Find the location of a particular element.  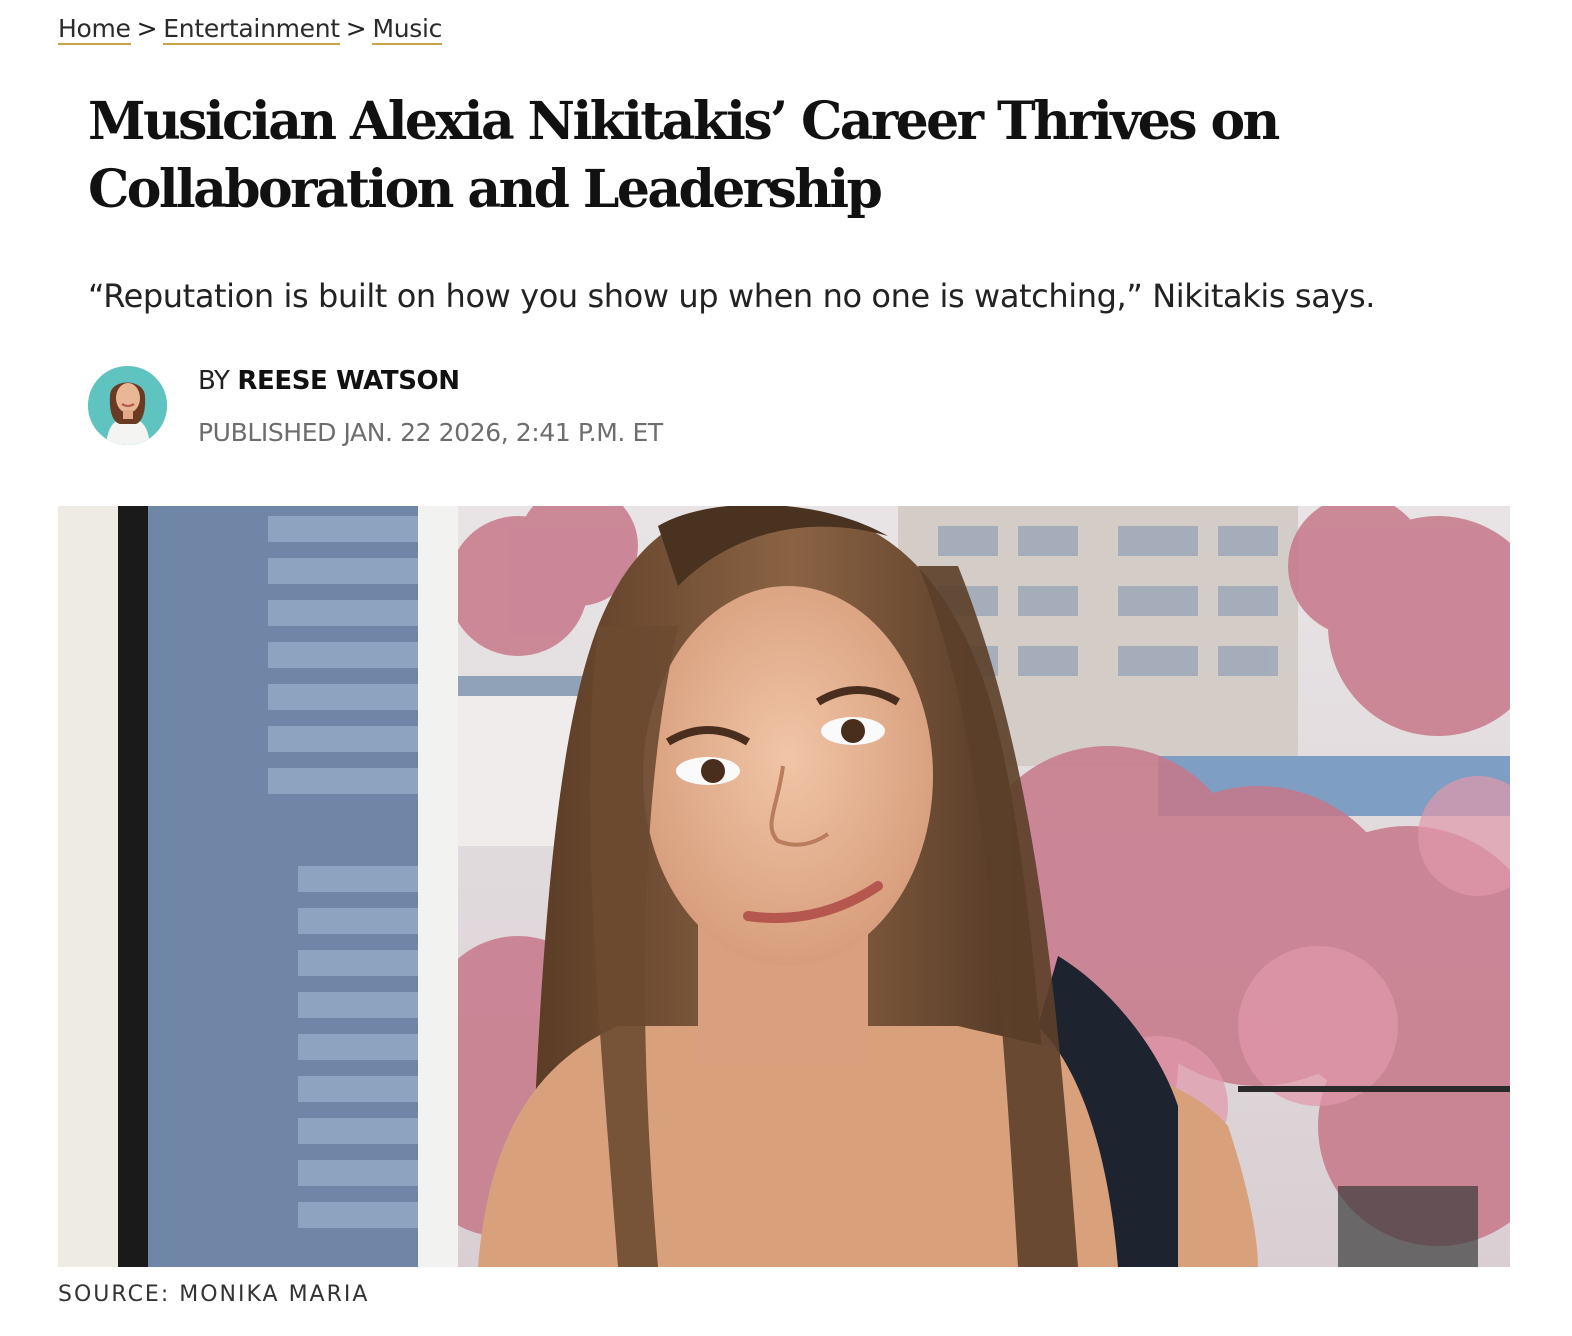

author-name-link: REESE WATSON is located at coordinates (348, 381).